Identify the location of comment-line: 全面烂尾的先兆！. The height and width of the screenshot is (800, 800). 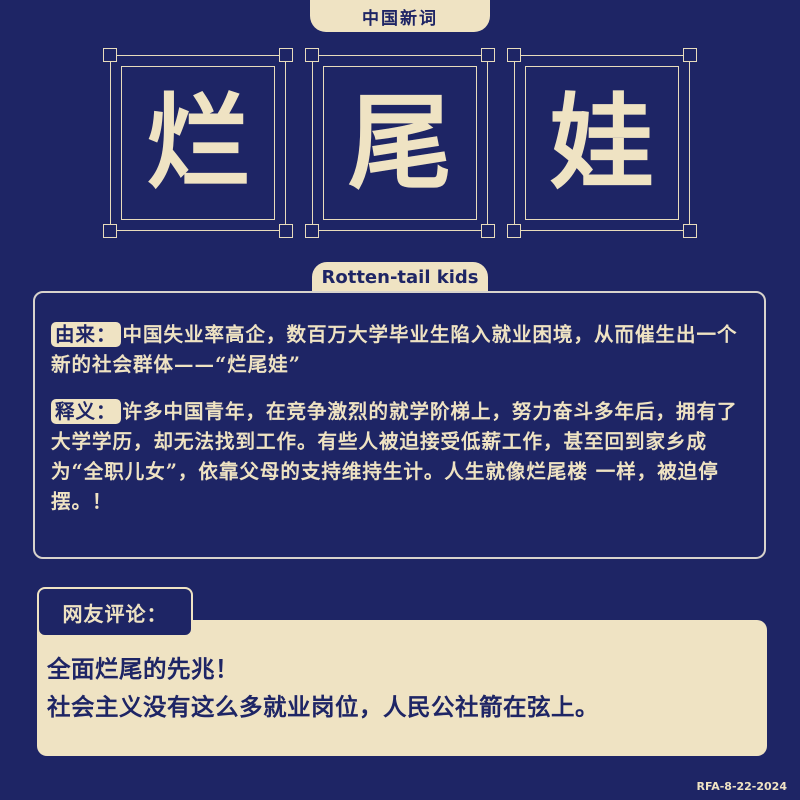
(143, 669).